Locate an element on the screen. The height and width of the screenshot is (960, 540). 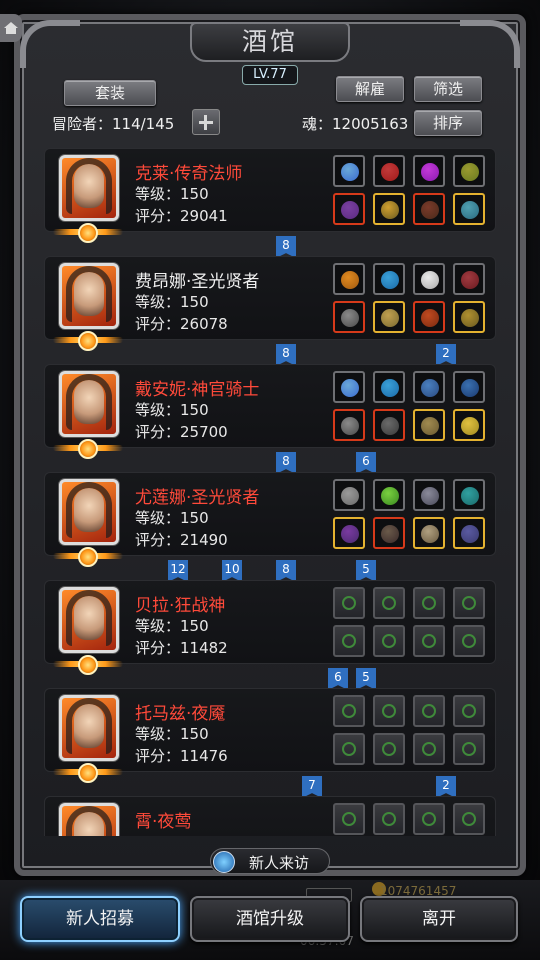
dismiss-button: 解雇 is located at coordinates (370, 89).